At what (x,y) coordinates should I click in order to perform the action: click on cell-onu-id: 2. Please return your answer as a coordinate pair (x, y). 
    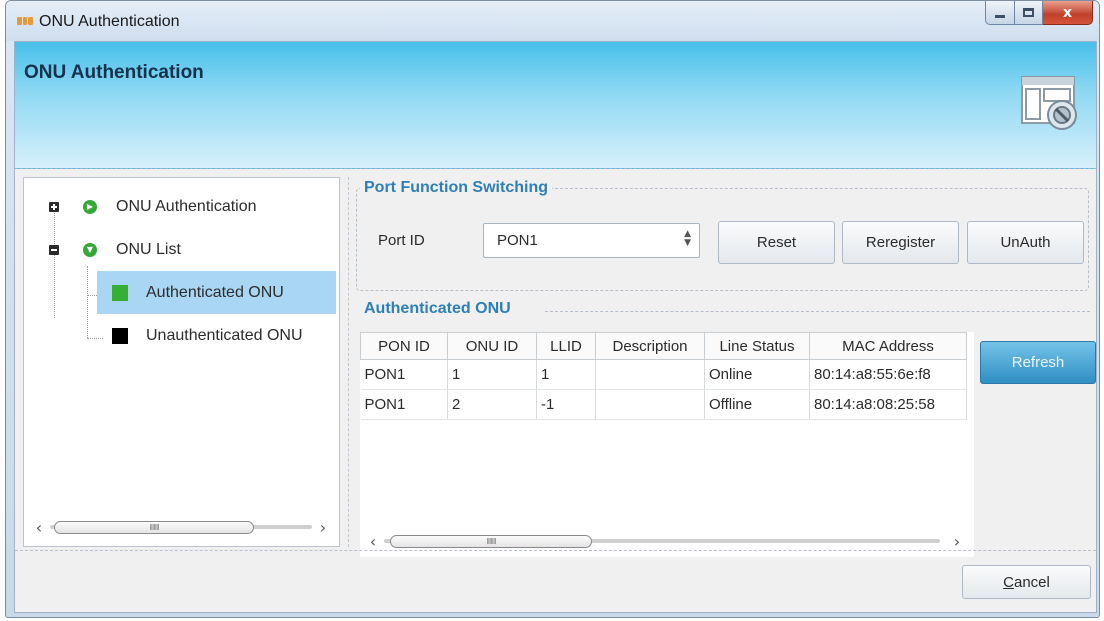
    Looking at the image, I should click on (492, 404).